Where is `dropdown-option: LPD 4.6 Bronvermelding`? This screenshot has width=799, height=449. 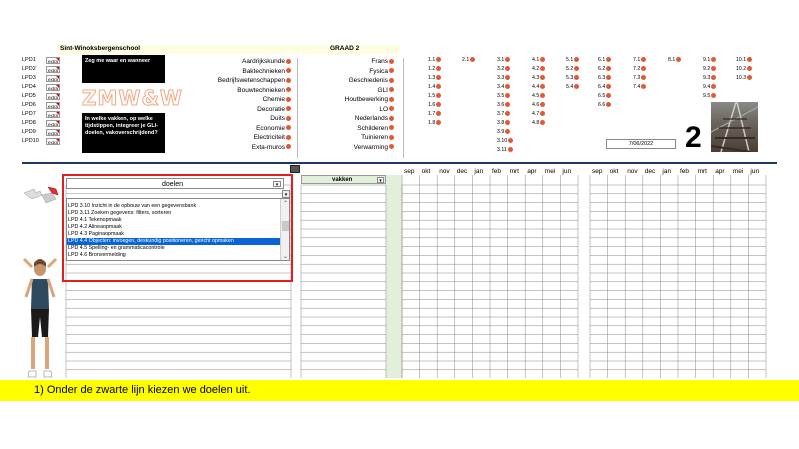 dropdown-option: LPD 4.6 Bronvermelding is located at coordinates (174, 255).